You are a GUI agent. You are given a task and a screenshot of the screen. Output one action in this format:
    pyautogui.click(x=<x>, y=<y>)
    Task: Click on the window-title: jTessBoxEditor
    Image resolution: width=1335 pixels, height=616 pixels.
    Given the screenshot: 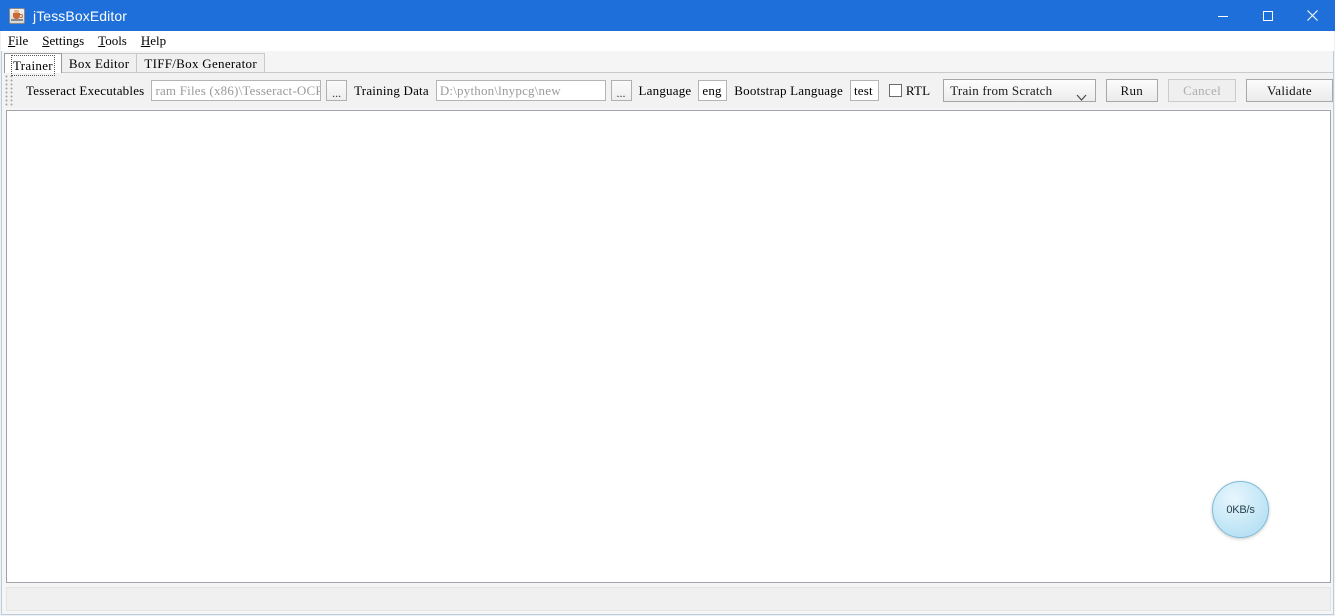 What is the action you would take?
    pyautogui.click(x=80, y=15)
    